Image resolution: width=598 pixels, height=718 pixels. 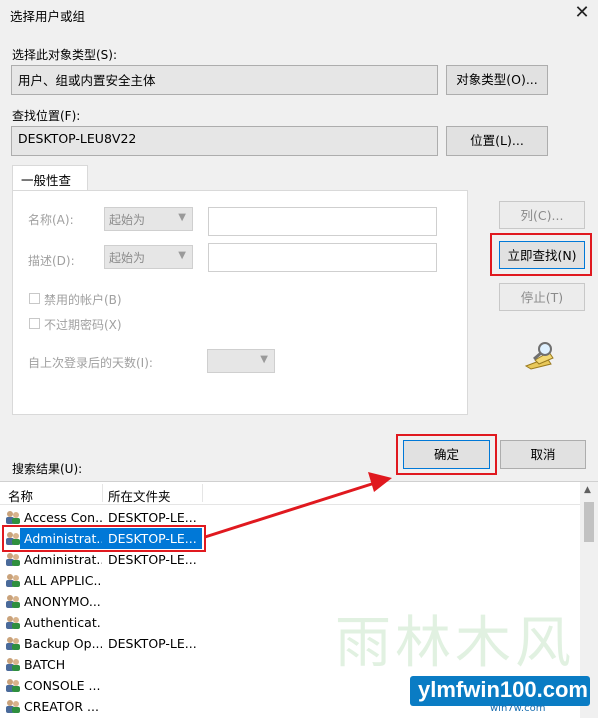 I want to click on watermark-text: 雨林木风, so click(x=455, y=643).